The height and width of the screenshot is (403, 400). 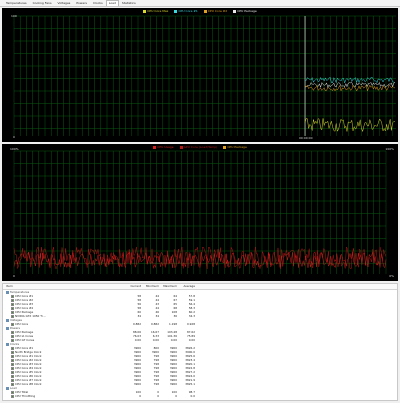 I want to click on tab-clocks: Clocks, so click(x=98, y=3).